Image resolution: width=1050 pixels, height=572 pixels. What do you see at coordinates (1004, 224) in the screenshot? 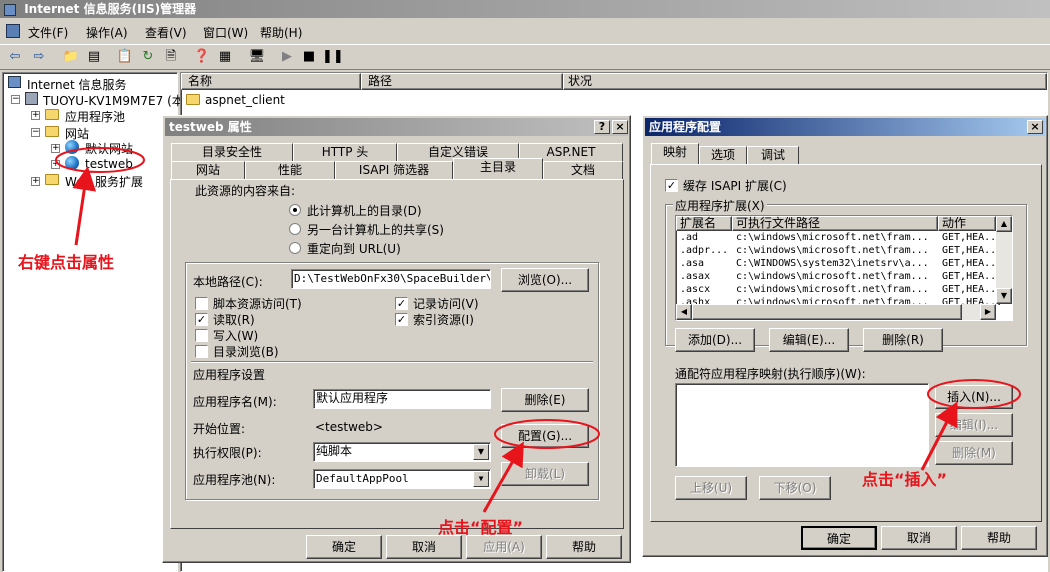
I see `scroll-up-icon: ▲` at bounding box center [1004, 224].